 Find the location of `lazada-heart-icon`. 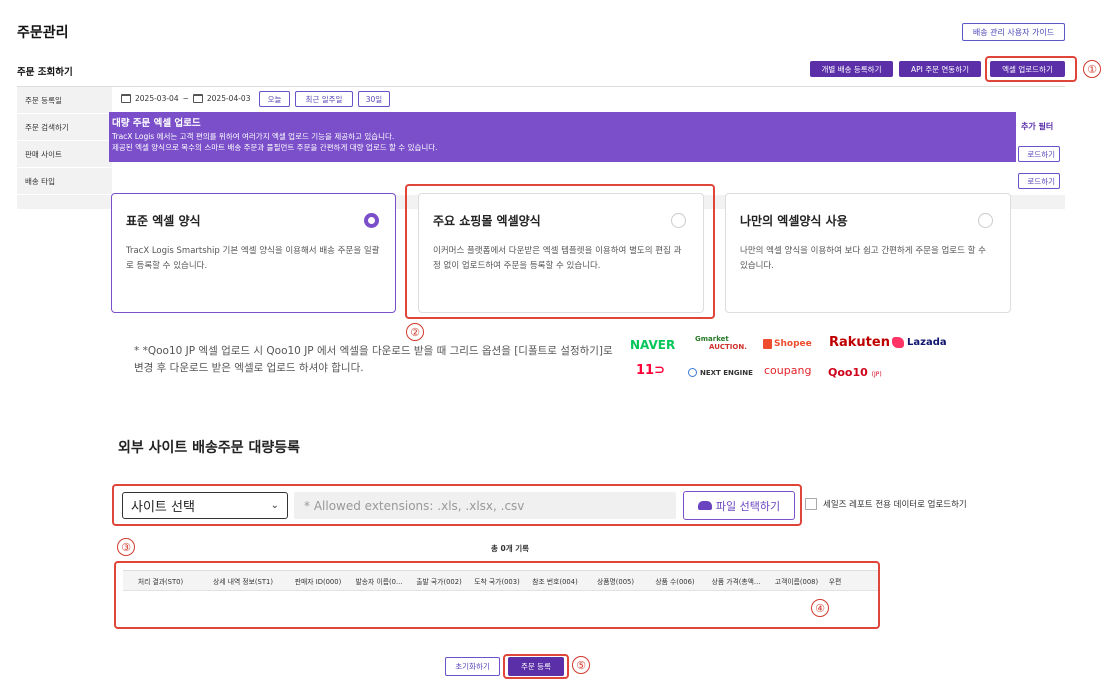

lazada-heart-icon is located at coordinates (898, 342).